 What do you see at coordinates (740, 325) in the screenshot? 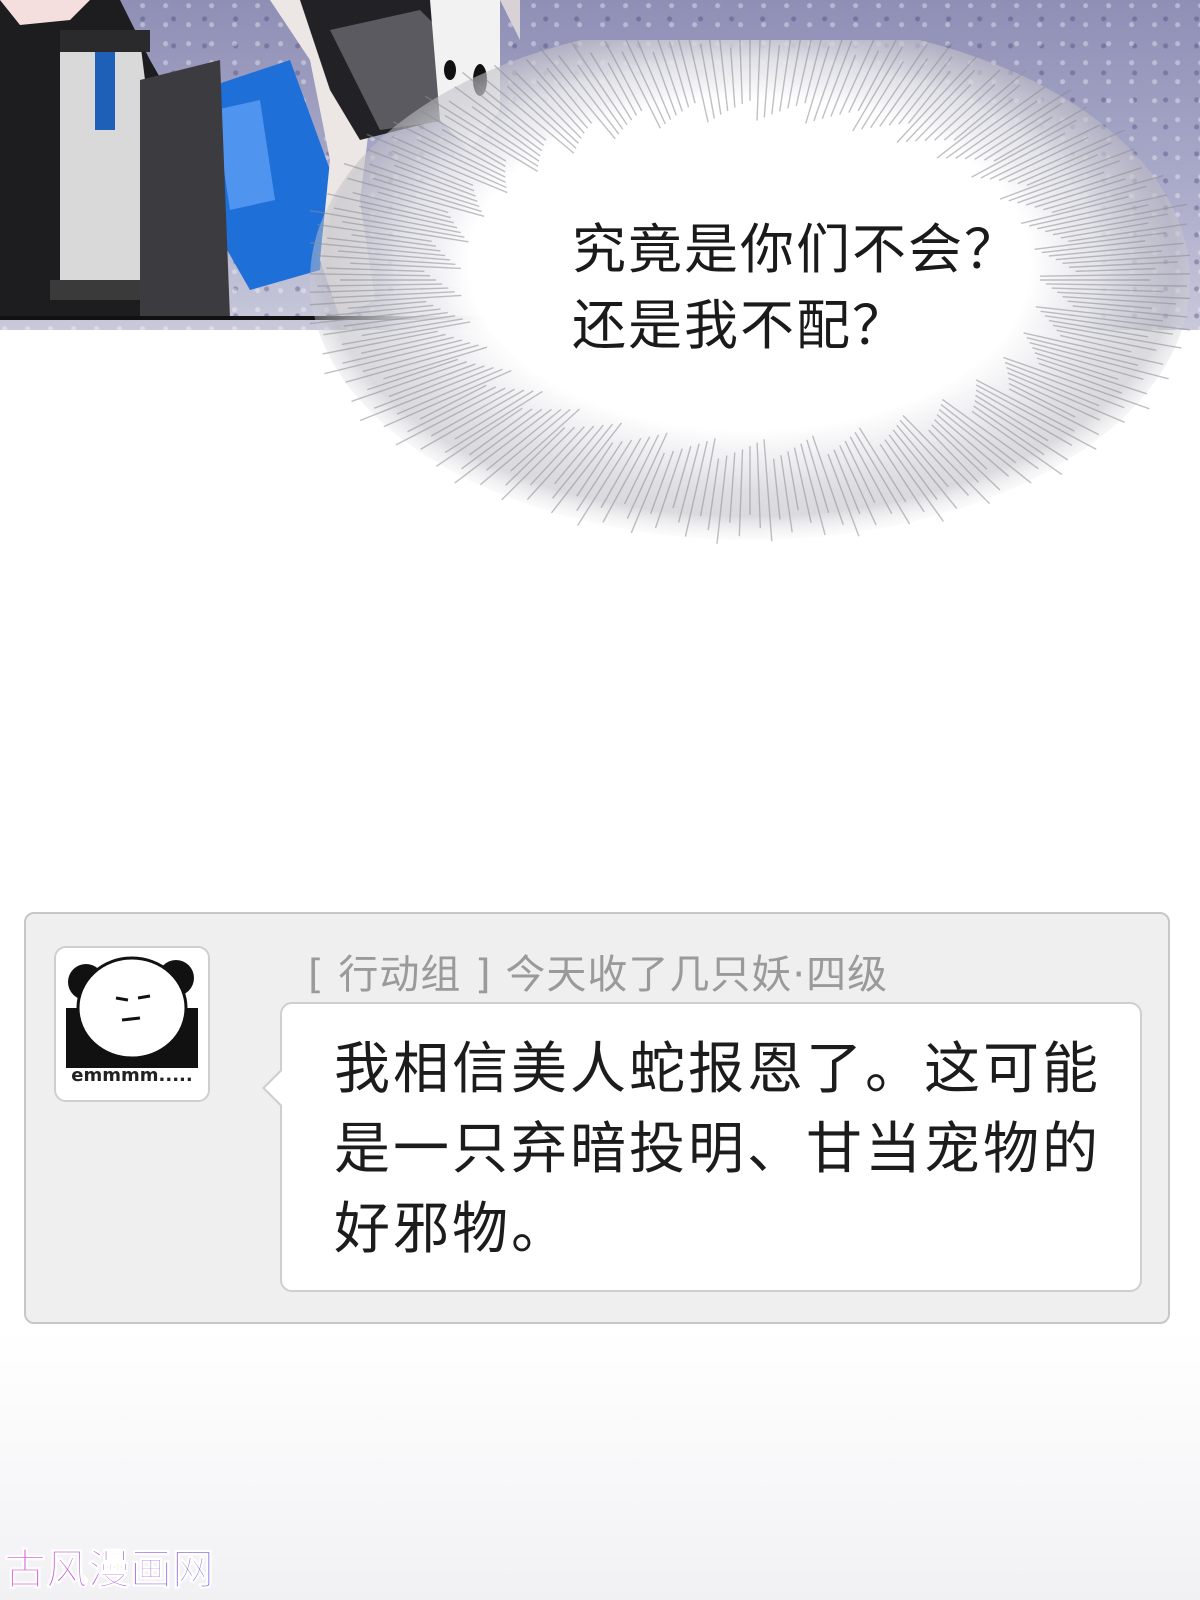
I see `speech-line: 还是我不配？` at bounding box center [740, 325].